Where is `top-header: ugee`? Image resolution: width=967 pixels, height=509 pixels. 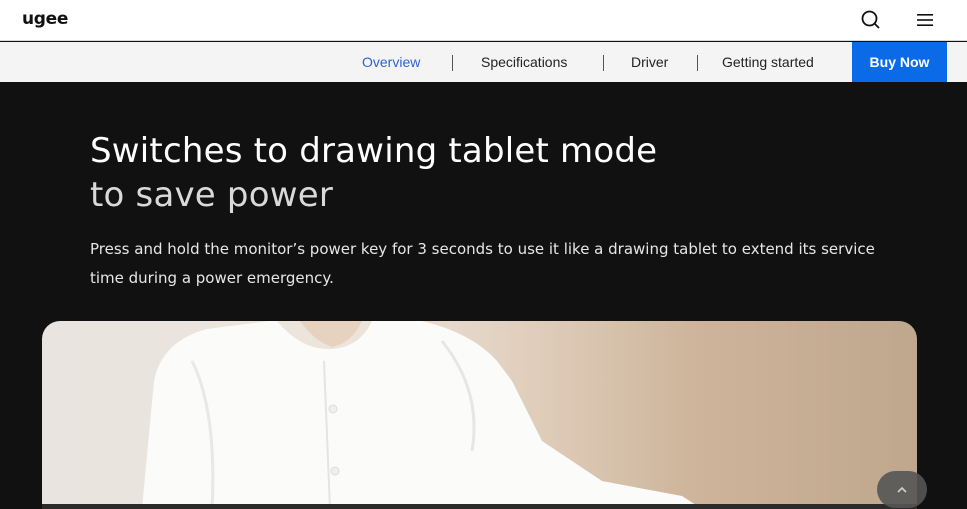 top-header: ugee is located at coordinates (483, 20).